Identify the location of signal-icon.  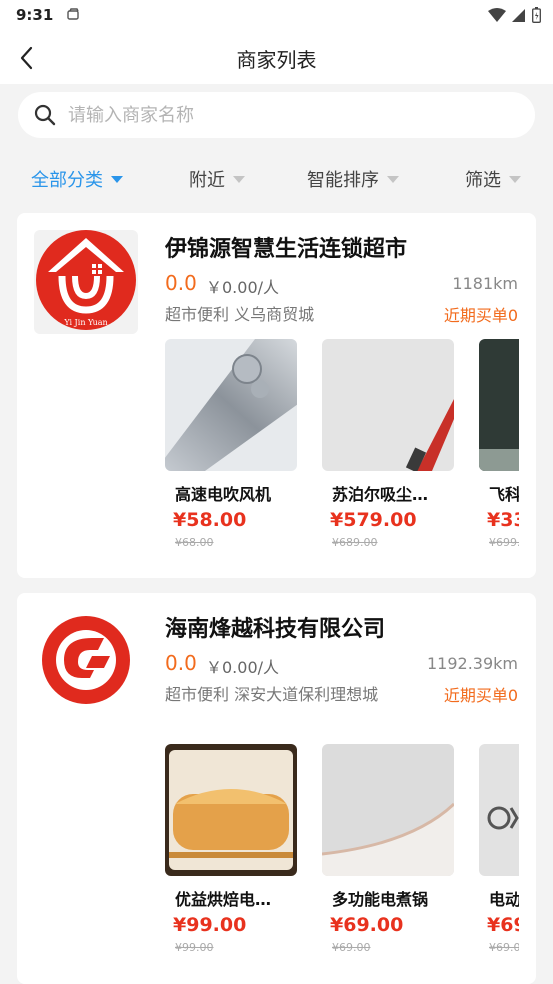
(518, 15).